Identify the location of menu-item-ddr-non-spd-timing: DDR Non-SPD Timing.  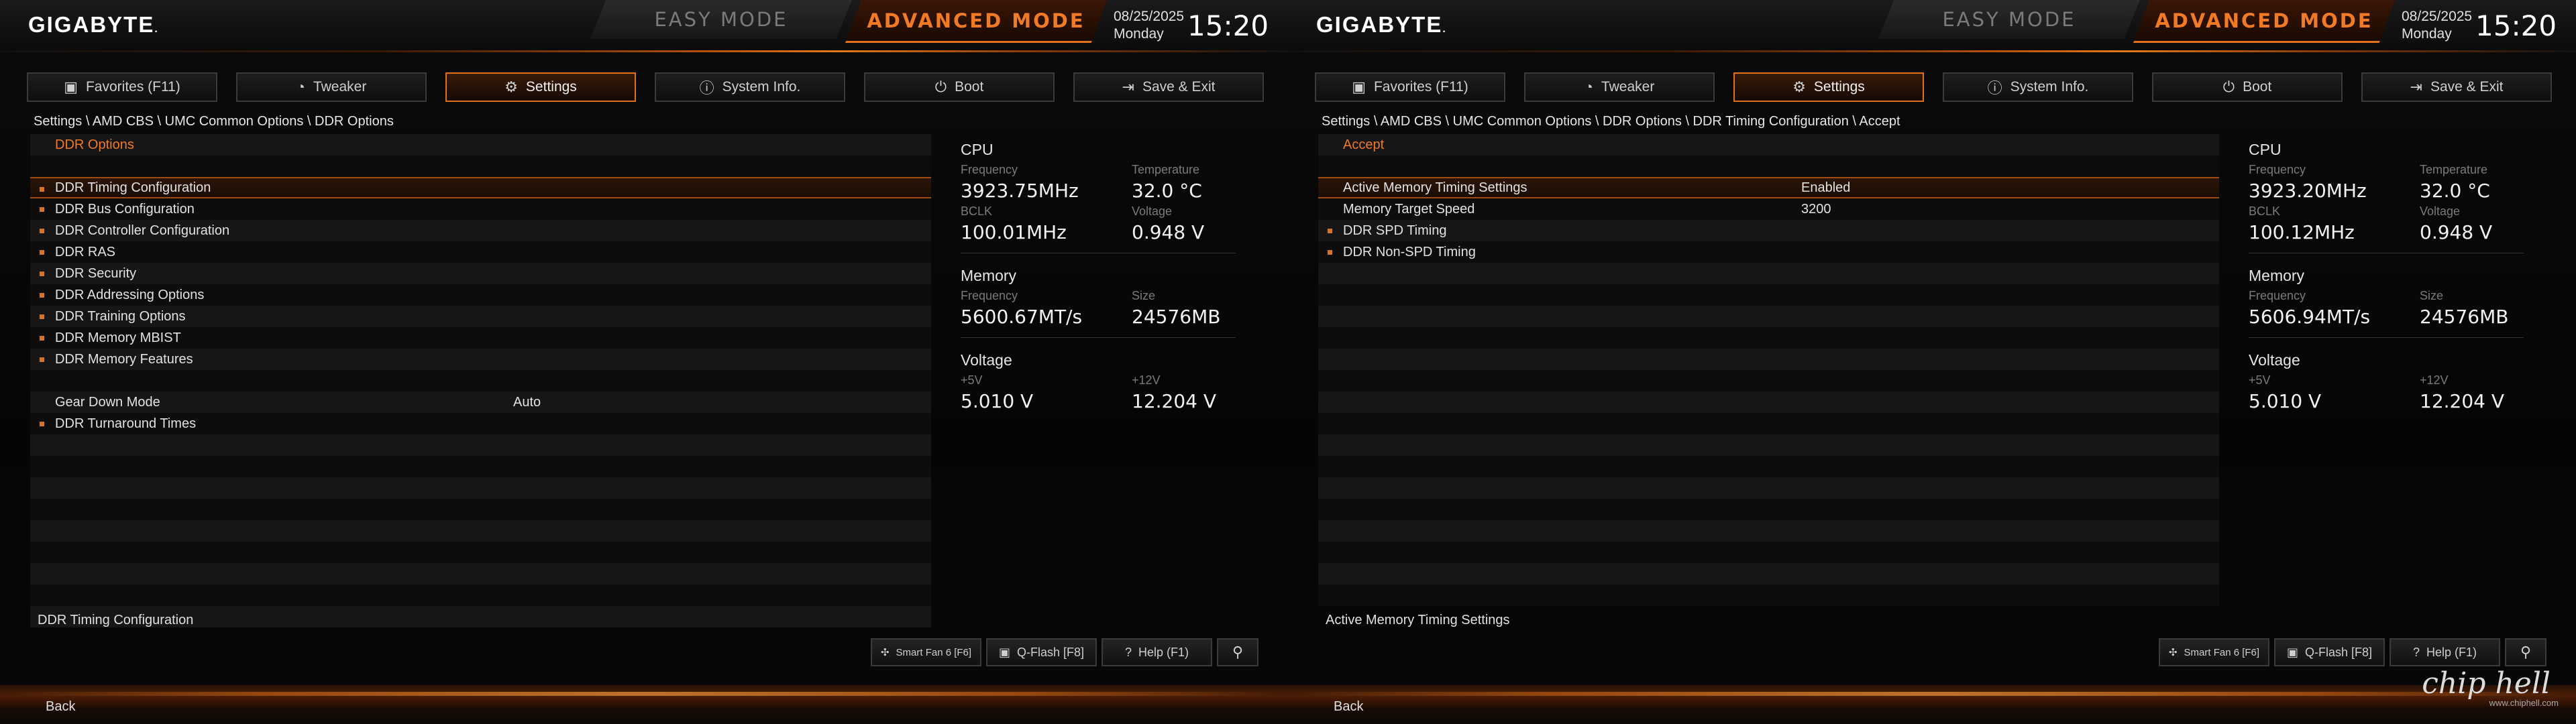
(1768, 252).